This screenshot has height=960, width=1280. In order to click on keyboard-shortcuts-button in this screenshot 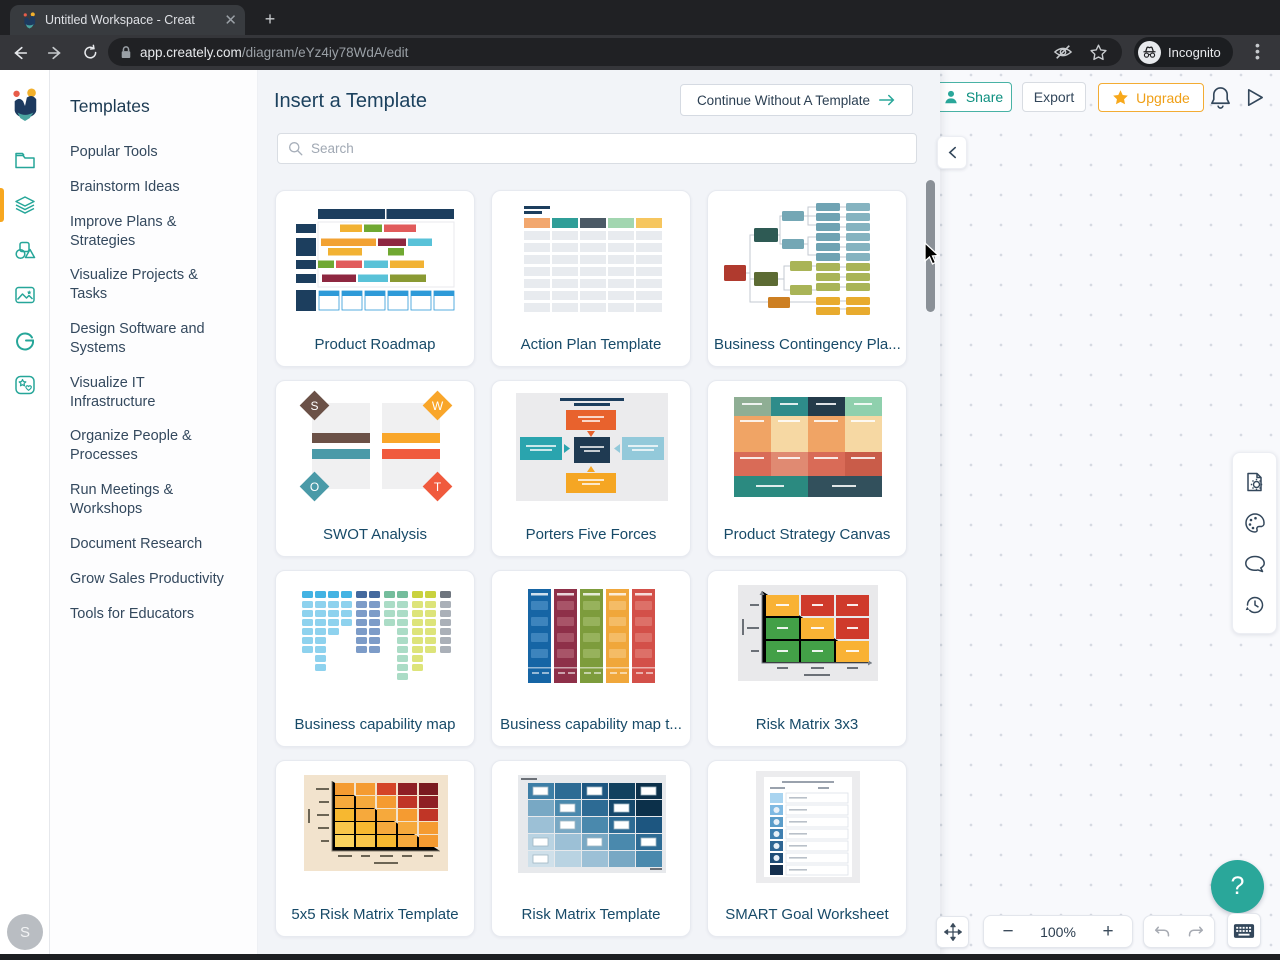, I will do `click(1244, 930)`.